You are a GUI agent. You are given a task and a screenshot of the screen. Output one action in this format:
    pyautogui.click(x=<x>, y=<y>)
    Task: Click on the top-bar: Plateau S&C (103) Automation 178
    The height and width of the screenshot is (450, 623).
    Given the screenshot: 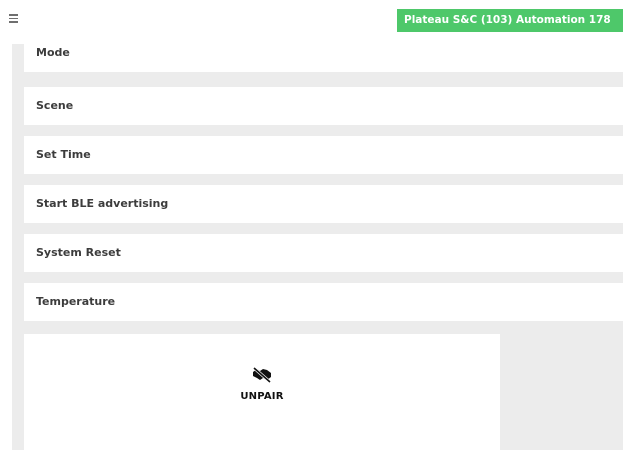 What is the action you would take?
    pyautogui.click(x=311, y=22)
    